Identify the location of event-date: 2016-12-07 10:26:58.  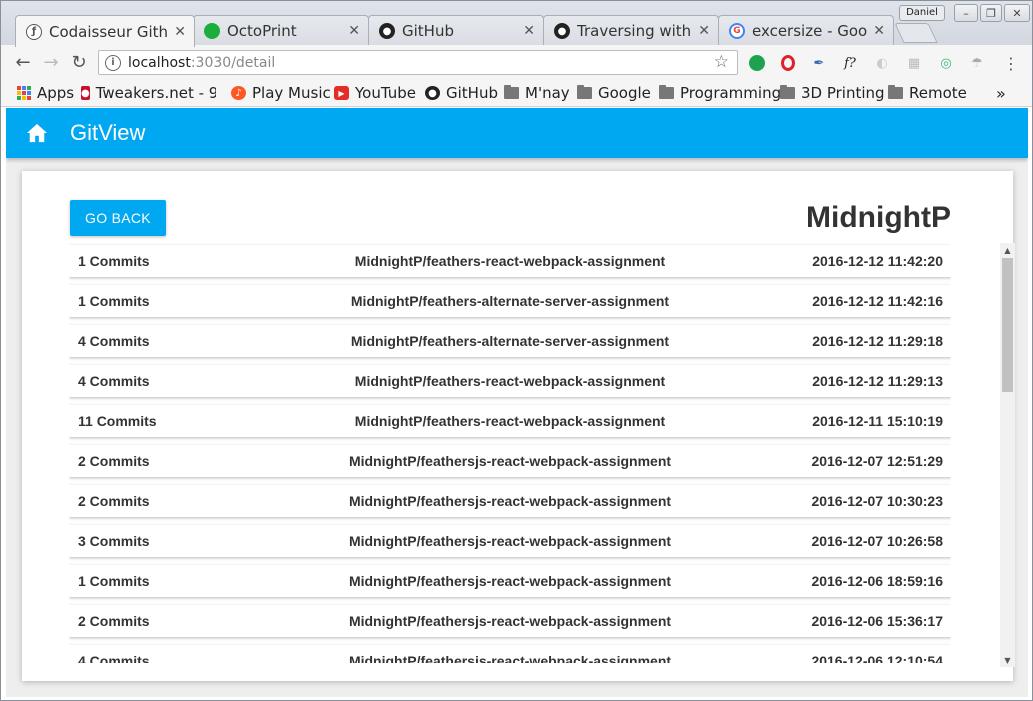
(877, 541).